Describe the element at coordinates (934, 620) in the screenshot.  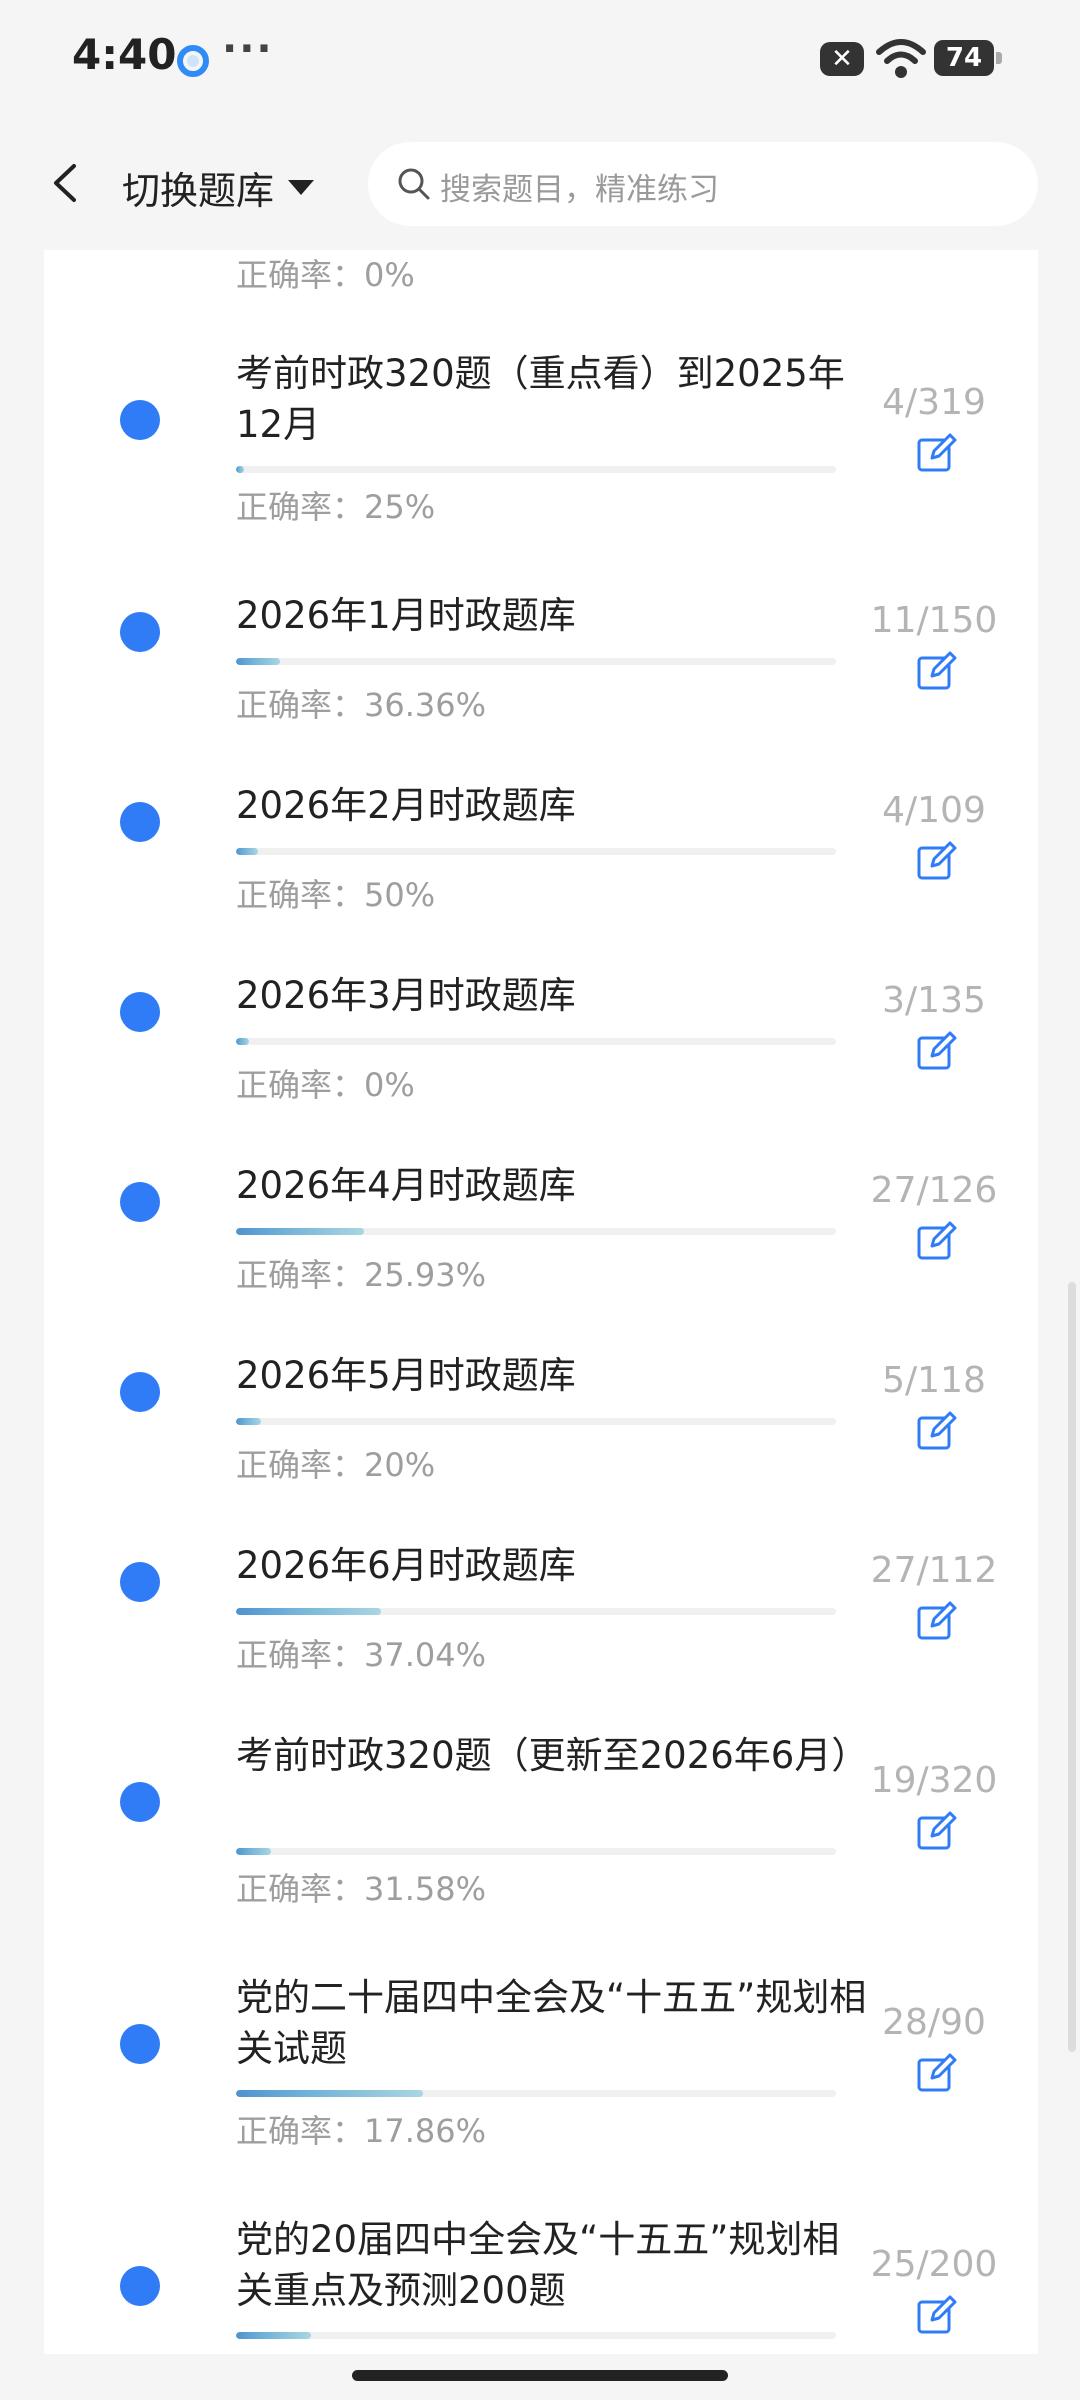
I see `item-count: 11/150` at that location.